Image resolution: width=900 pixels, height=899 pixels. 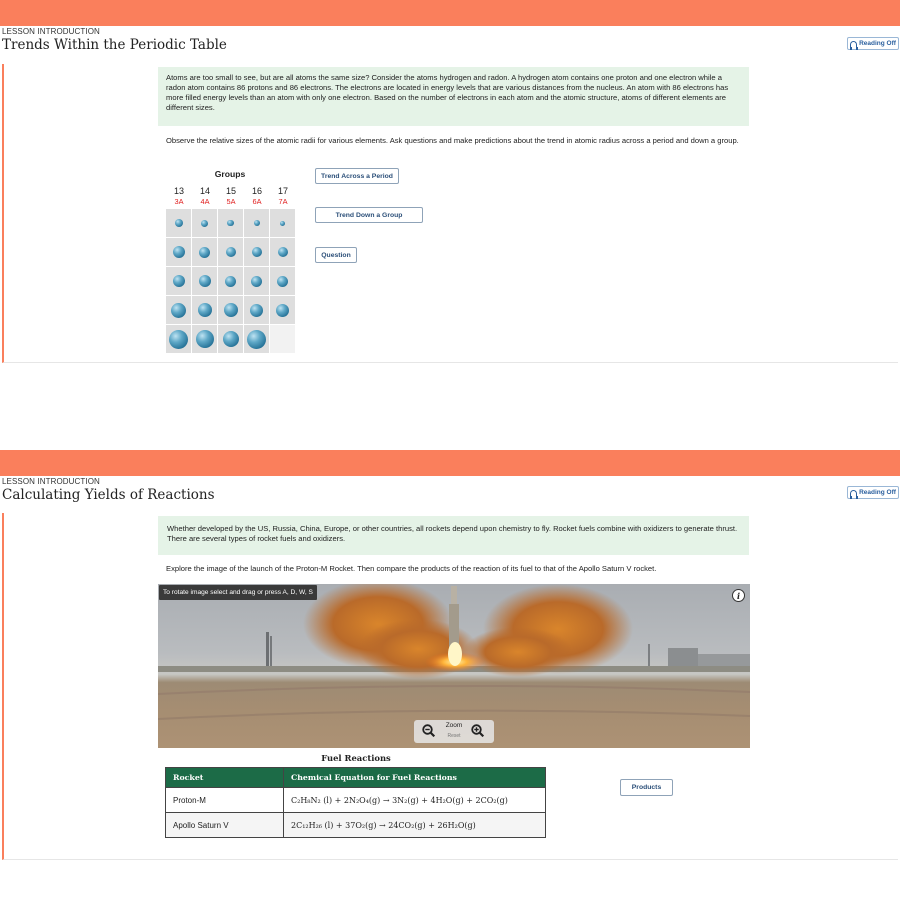 I want to click on group-number: 16, so click(x=256, y=191).